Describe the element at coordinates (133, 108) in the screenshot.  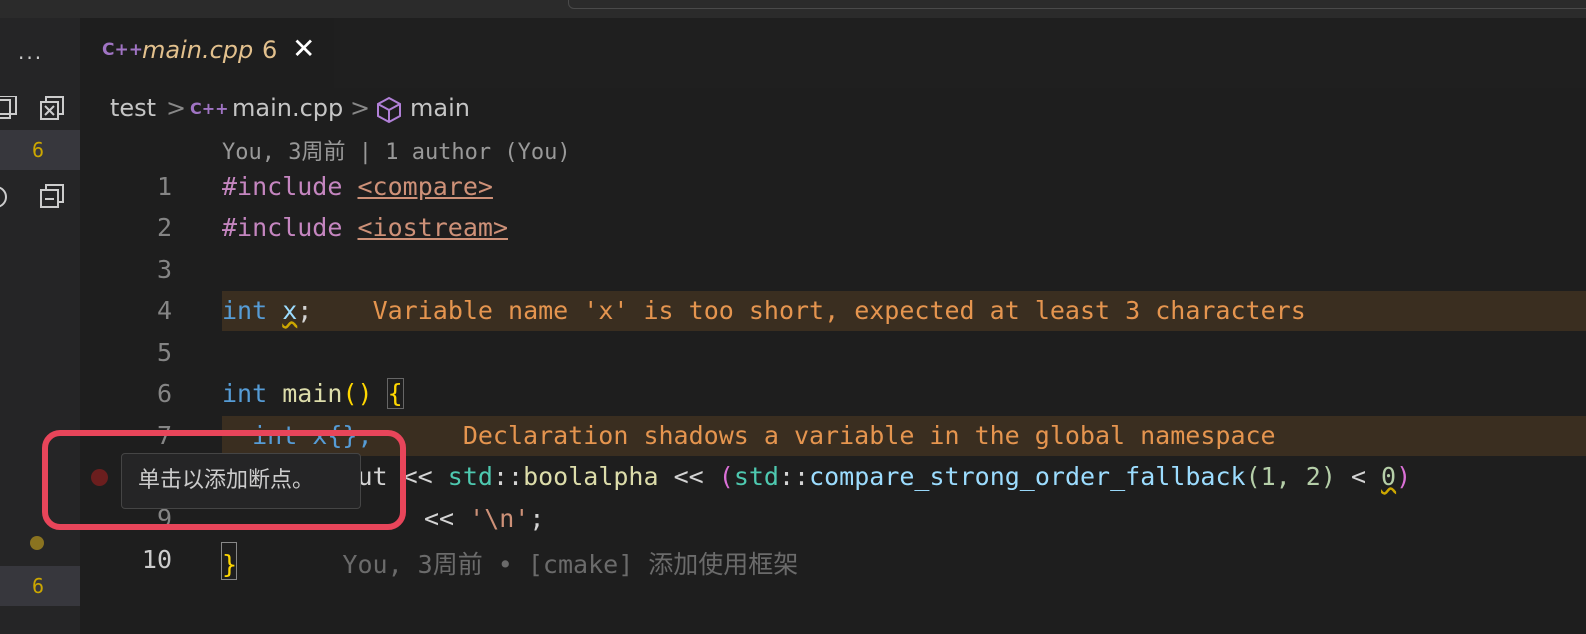
I see `breadcrumb-folder: test` at that location.